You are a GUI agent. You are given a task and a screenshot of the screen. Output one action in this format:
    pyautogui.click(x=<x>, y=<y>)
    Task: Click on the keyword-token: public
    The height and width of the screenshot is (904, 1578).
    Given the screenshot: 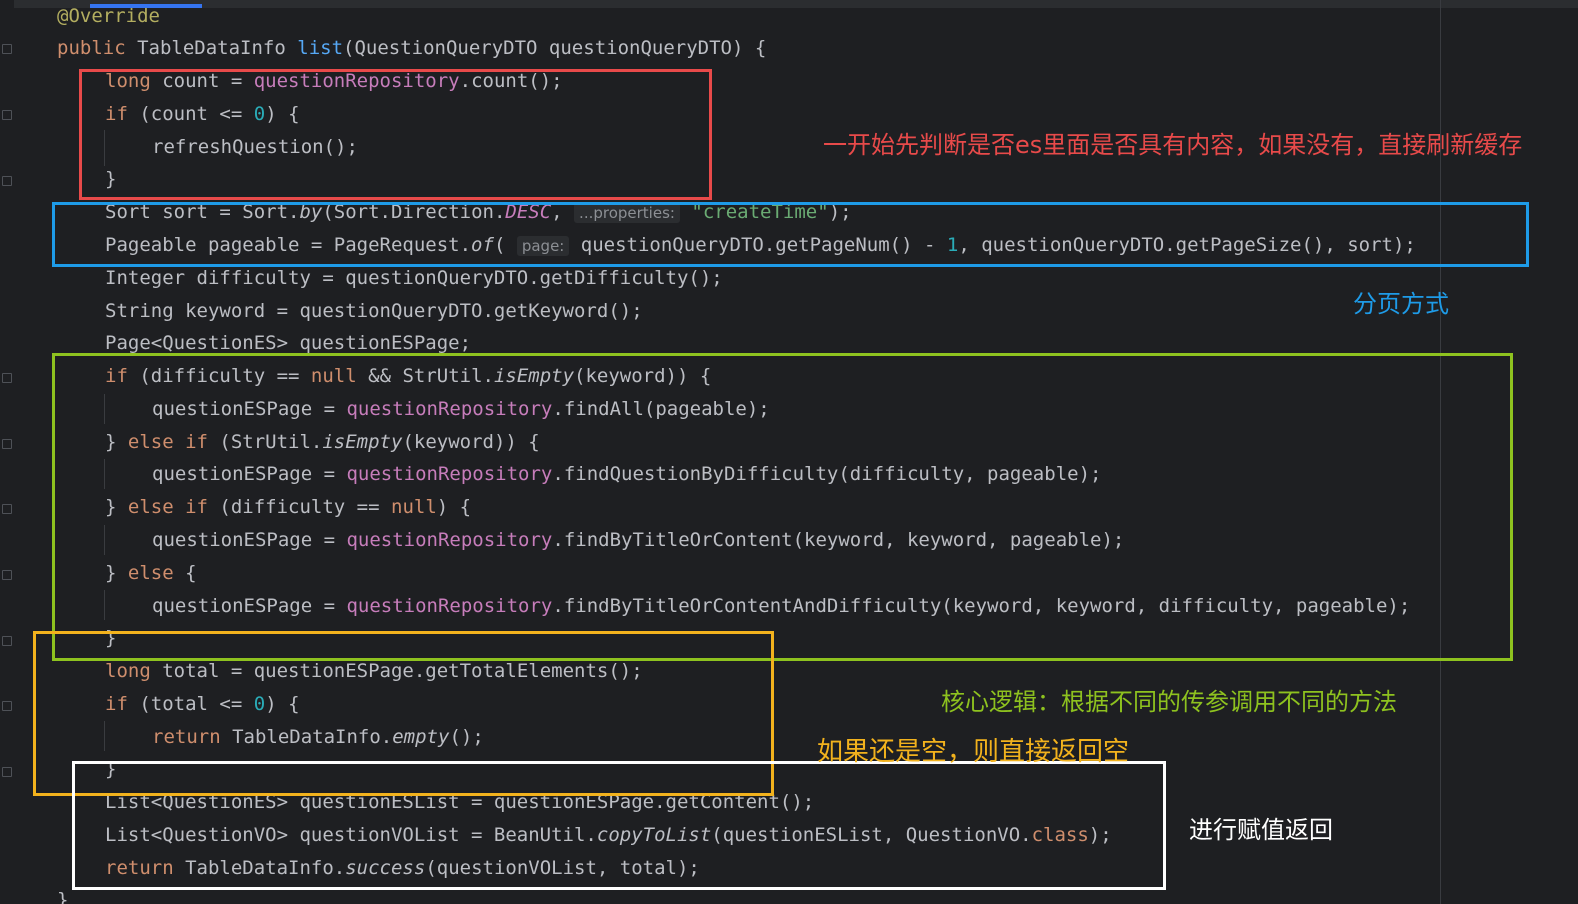 What is the action you would take?
    pyautogui.click(x=91, y=48)
    